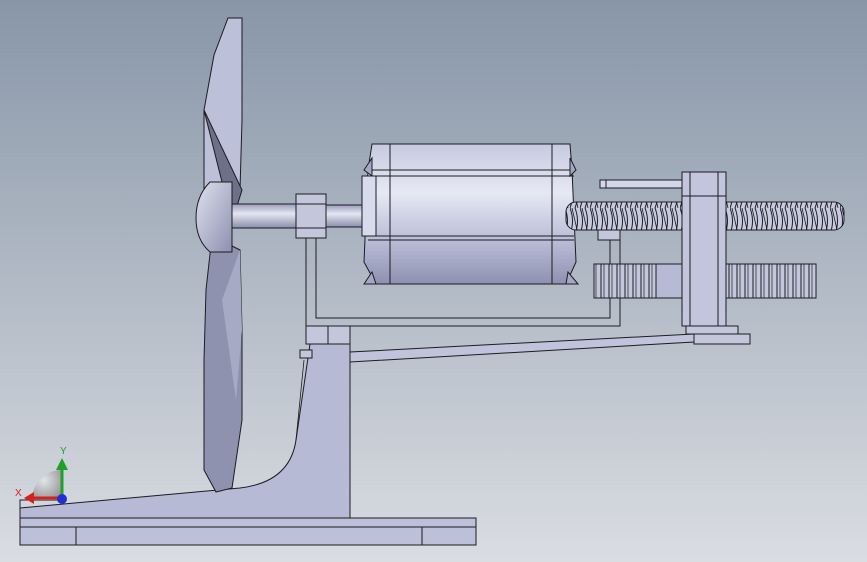 This screenshot has height=562, width=867. I want to click on triad-z-axis, so click(62, 499).